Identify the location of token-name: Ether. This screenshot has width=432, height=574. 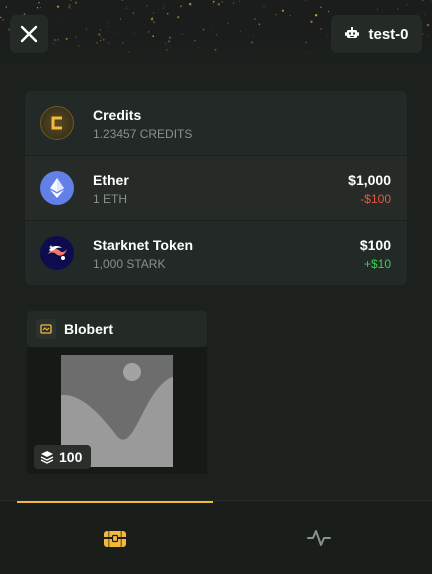
(111, 179).